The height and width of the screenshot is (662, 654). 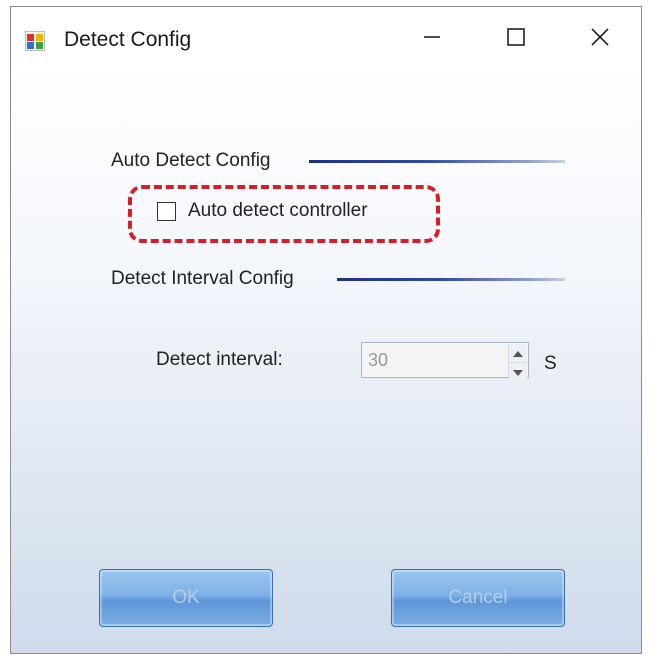 I want to click on cancel-button-label: Cancel, so click(x=478, y=597).